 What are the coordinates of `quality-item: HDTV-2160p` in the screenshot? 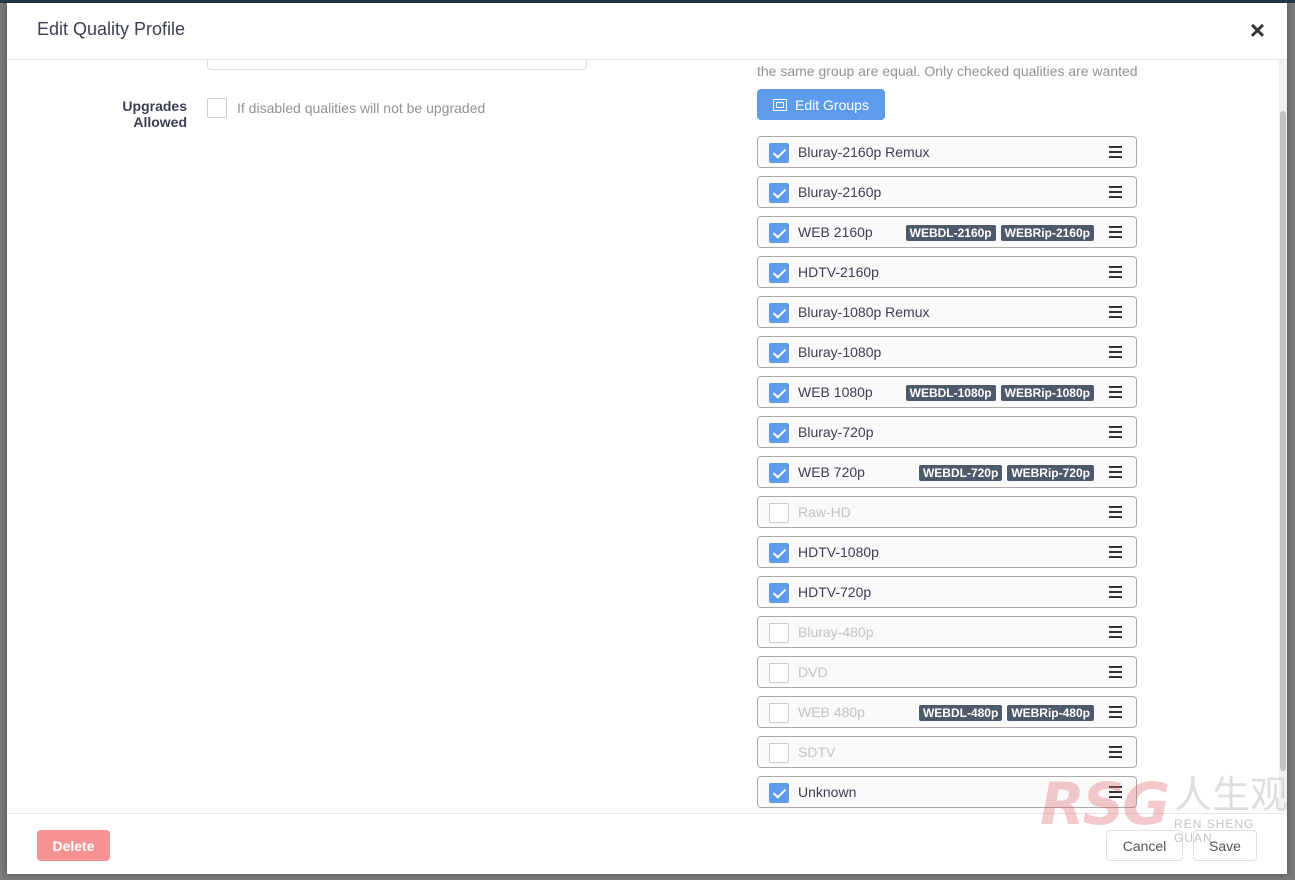 It's located at (947, 272).